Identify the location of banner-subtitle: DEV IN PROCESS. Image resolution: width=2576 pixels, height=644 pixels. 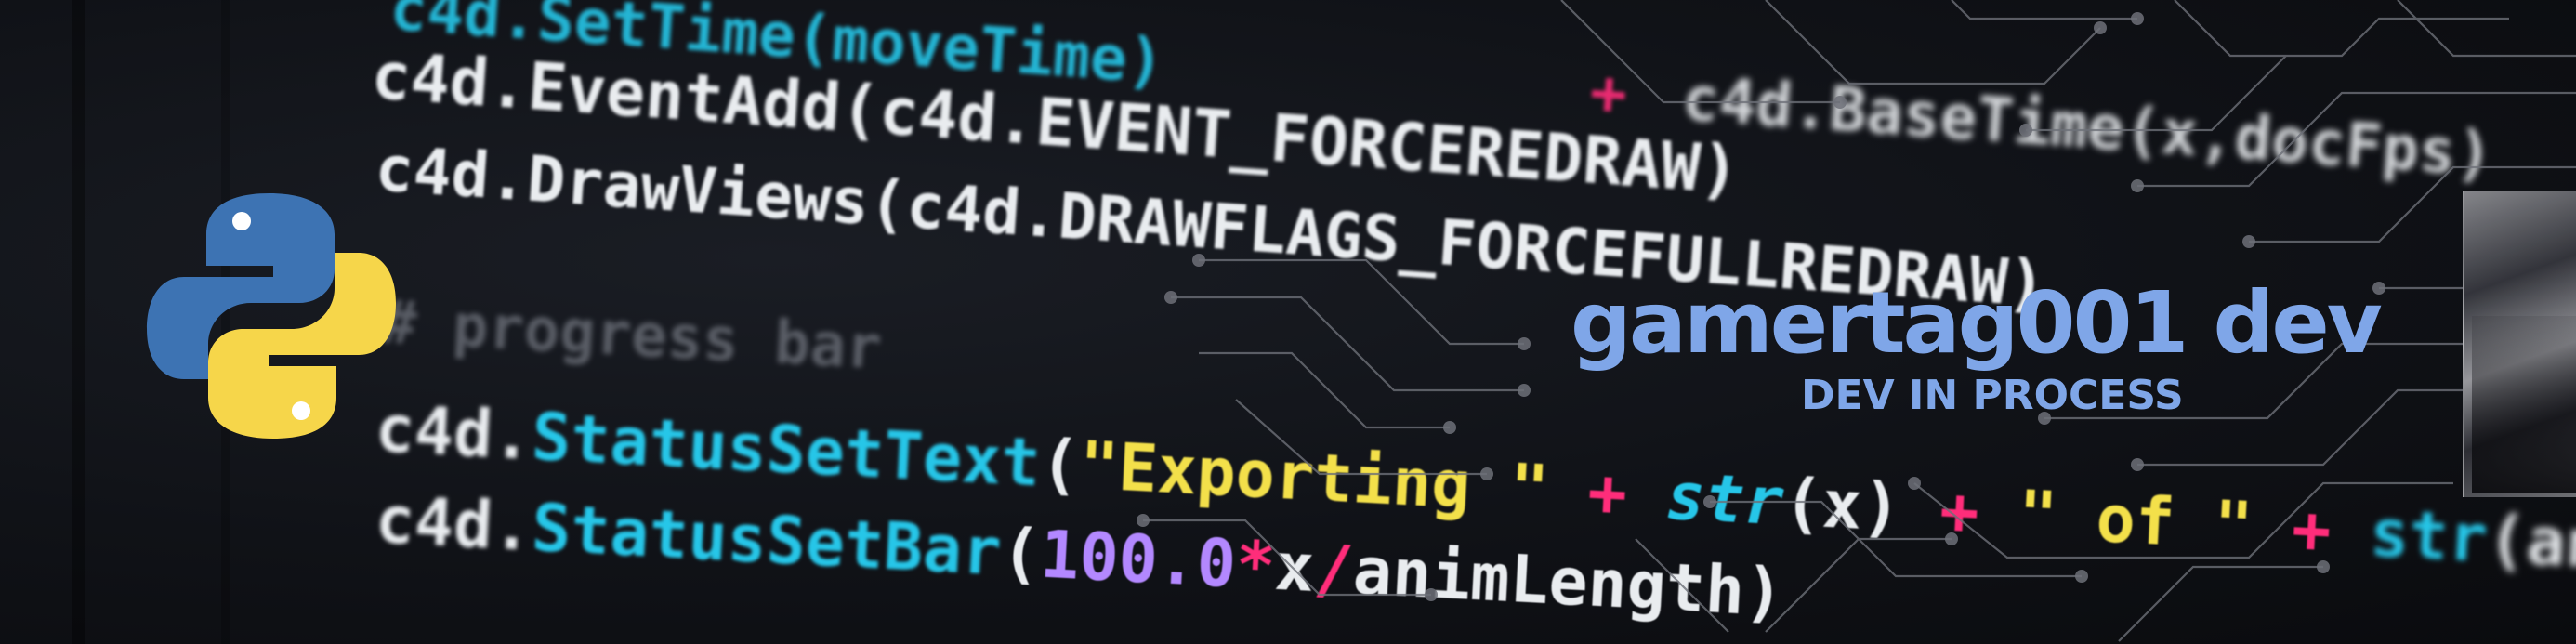
(1992, 395).